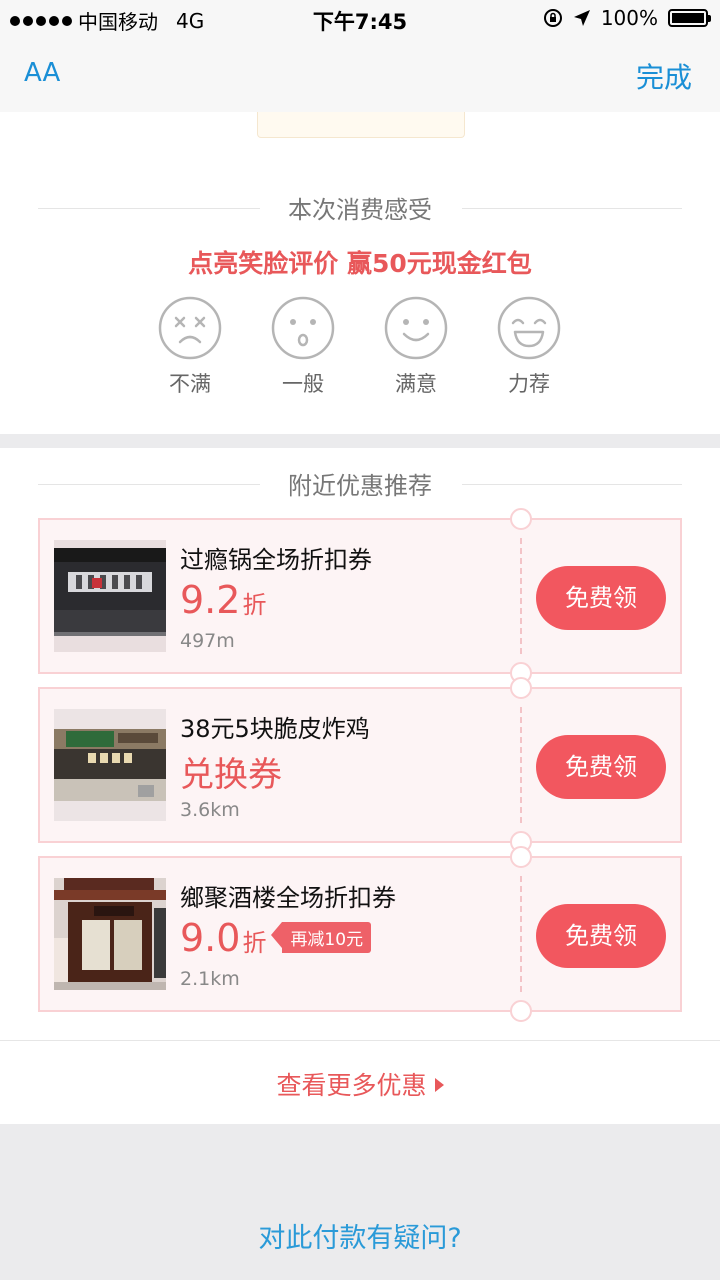  Describe the element at coordinates (529, 384) in the screenshot. I see `rating-label: 力荐` at that location.